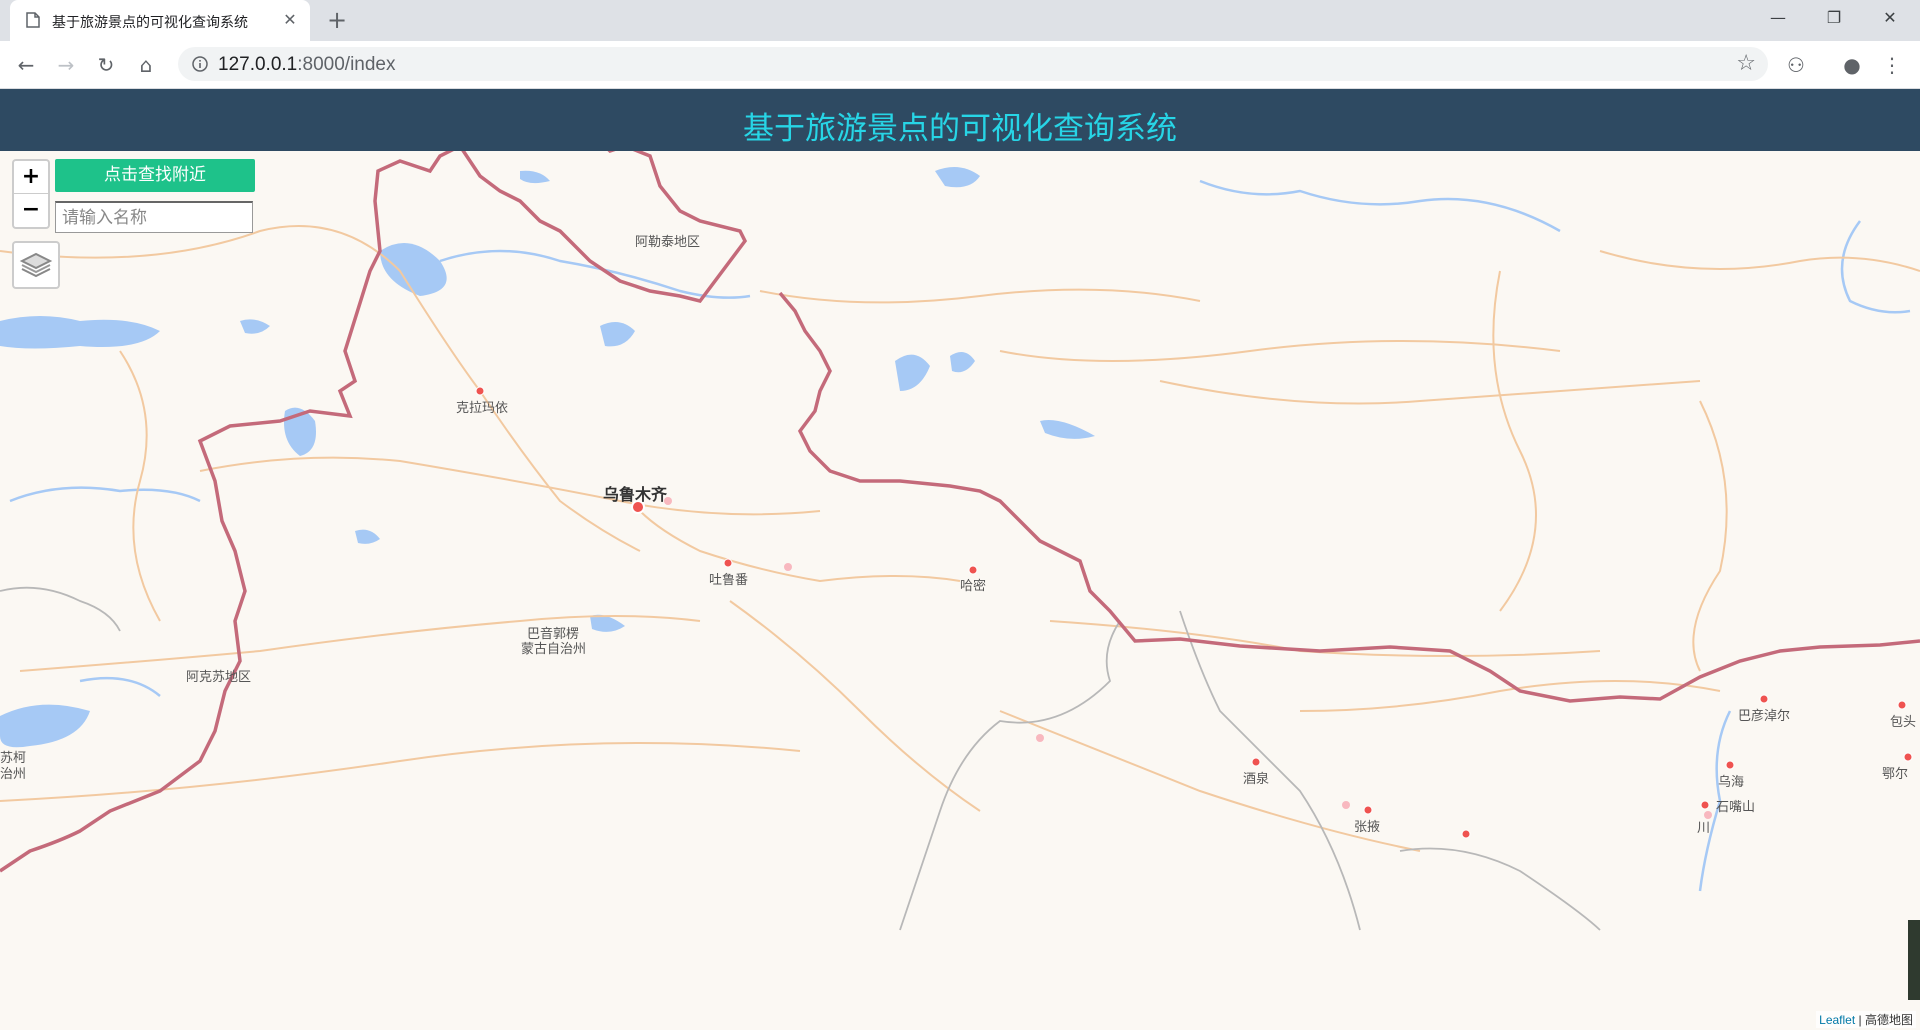 This screenshot has width=1920, height=1030. I want to click on map-label: 乌海, so click(1731, 782).